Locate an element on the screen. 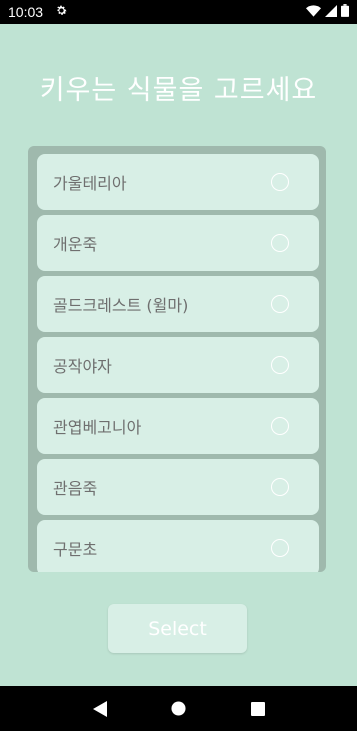 Image resolution: width=357 pixels, height=731 pixels. wifi-icon is located at coordinates (313, 12).